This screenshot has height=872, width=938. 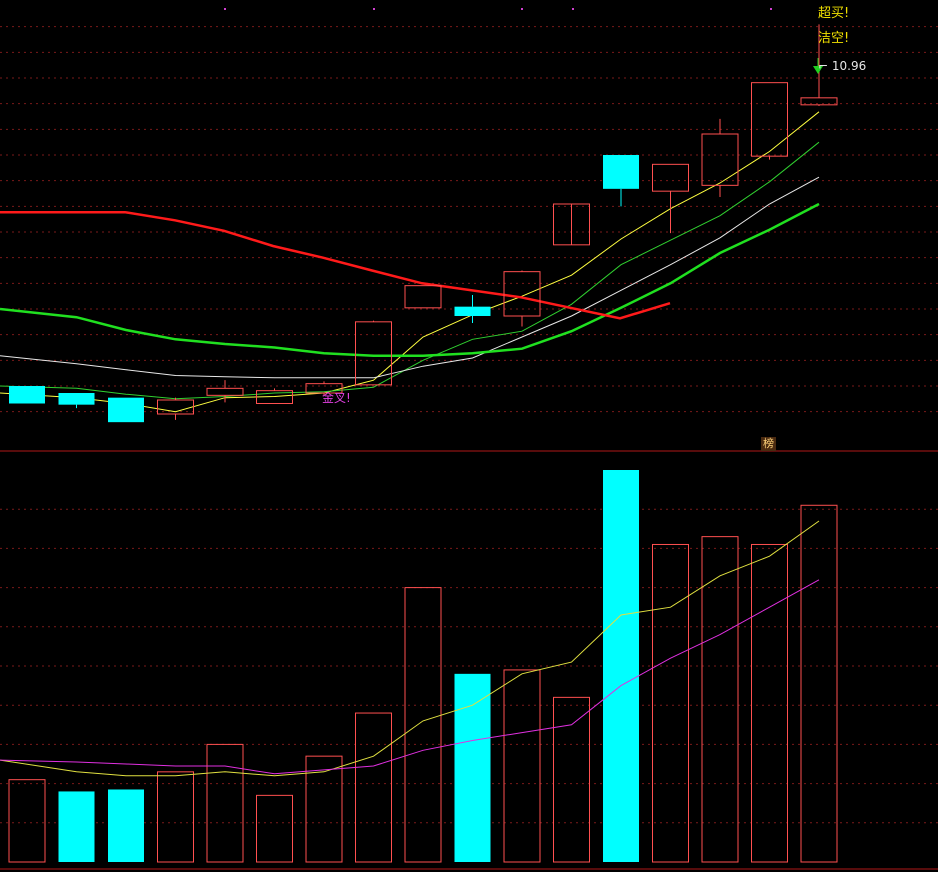 I want to click on top-marker-dots, so click(x=498, y=9).